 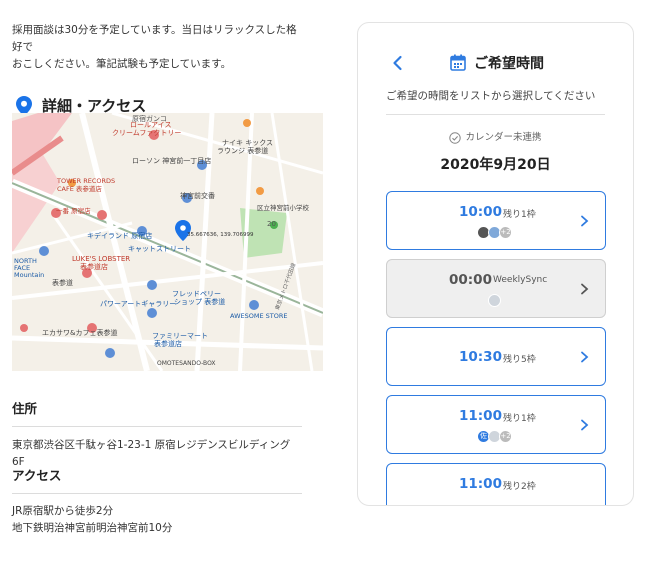 I want to click on map-label-awesome: AWESOME STORE, so click(x=258, y=316).